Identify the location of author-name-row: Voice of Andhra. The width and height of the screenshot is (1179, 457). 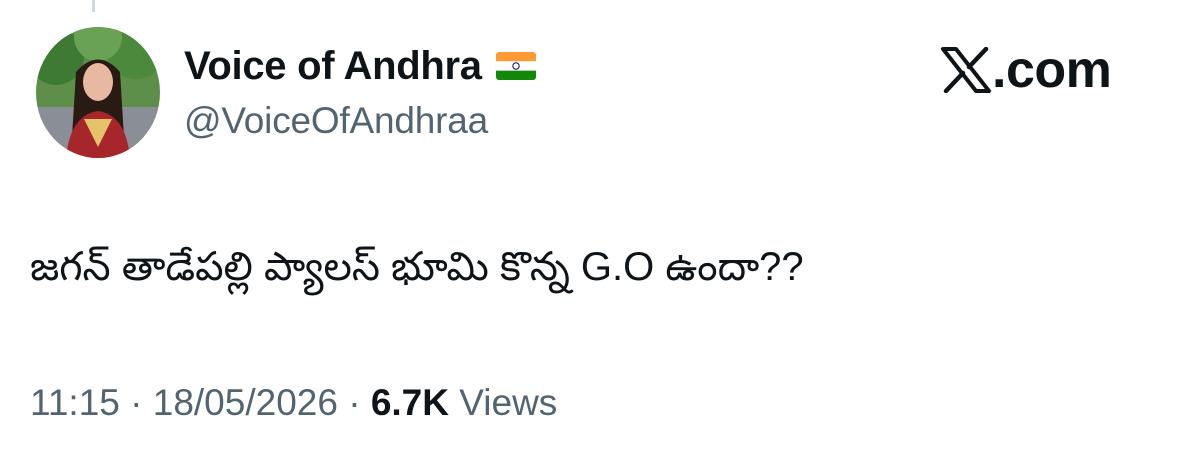
(360, 66).